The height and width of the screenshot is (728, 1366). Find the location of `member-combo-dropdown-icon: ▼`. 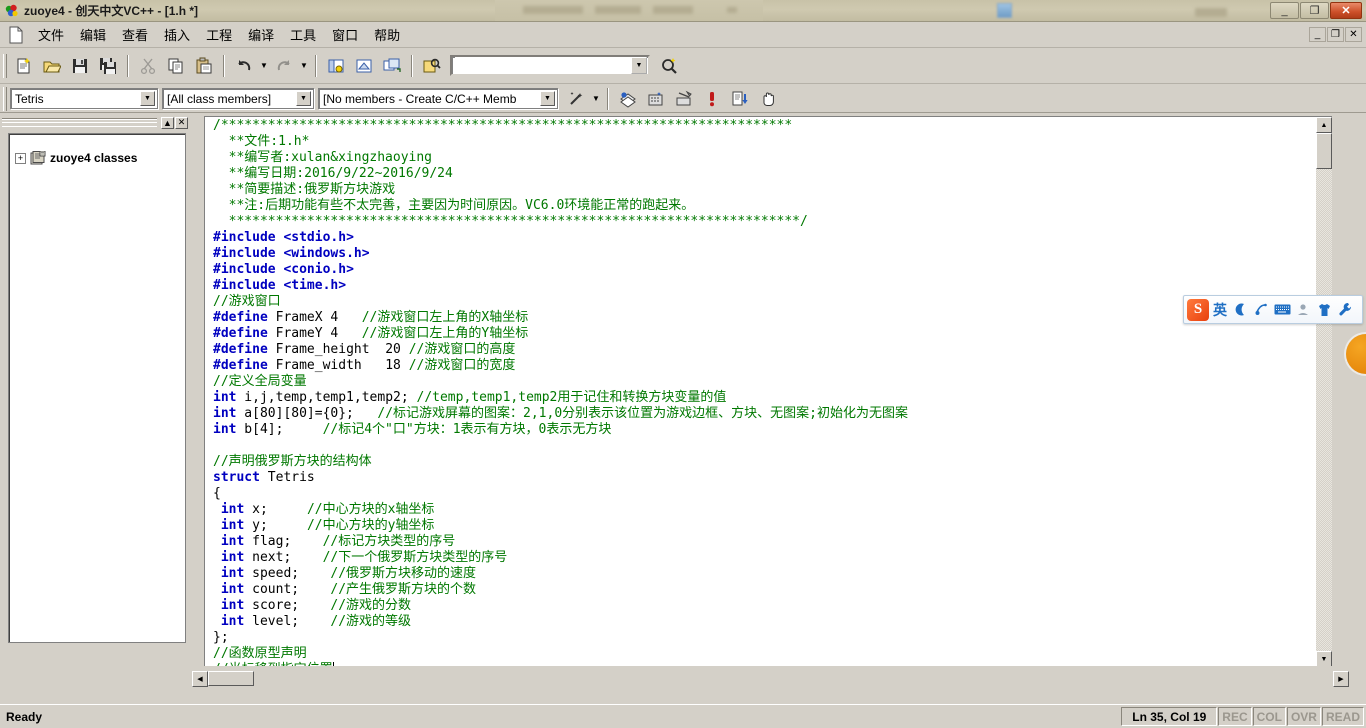

member-combo-dropdown-icon: ▼ is located at coordinates (547, 98).